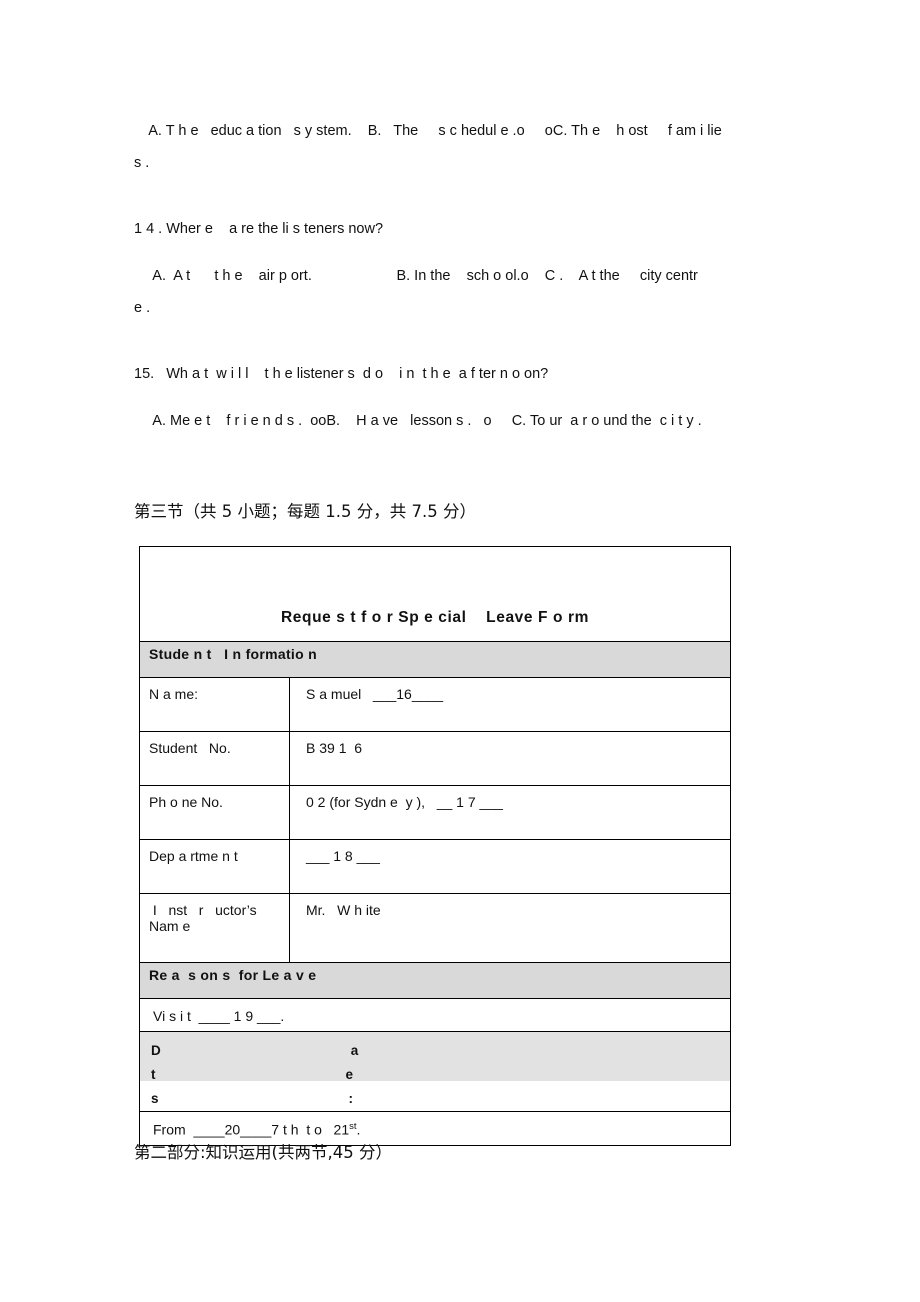  I want to click on dates-value-ordinal-suffix: st, so click(353, 1126).